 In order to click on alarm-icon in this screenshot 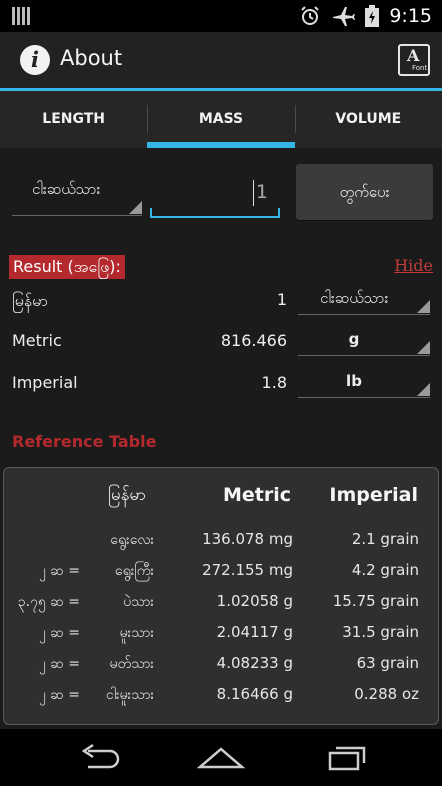, I will do `click(310, 15)`.